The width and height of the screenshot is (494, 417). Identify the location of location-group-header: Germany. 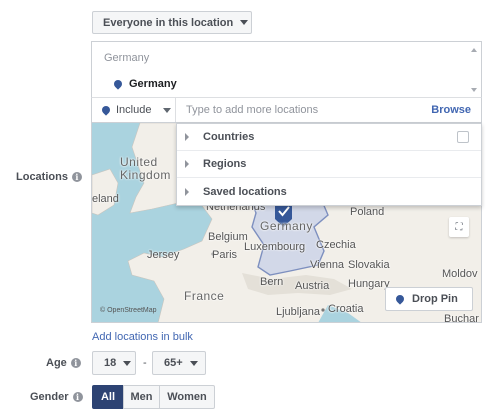
(127, 58).